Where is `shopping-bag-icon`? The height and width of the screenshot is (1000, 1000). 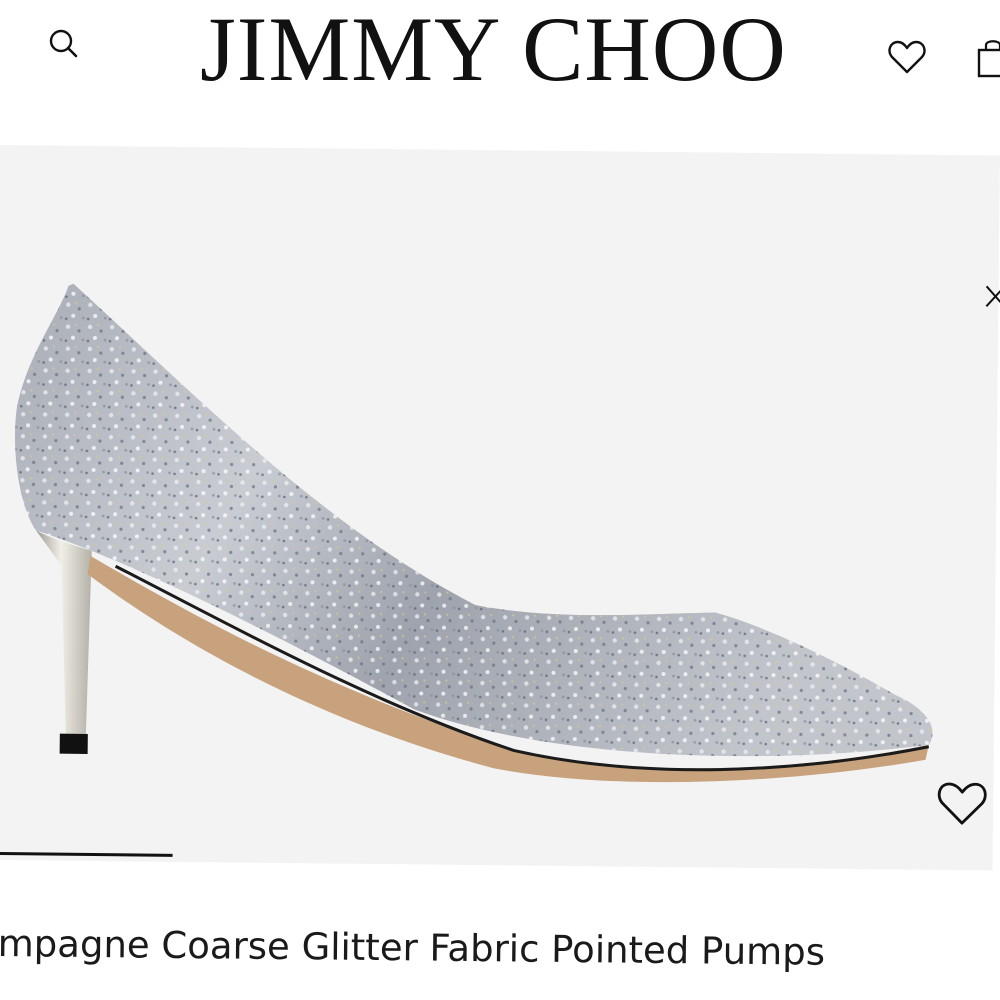 shopping-bag-icon is located at coordinates (988, 59).